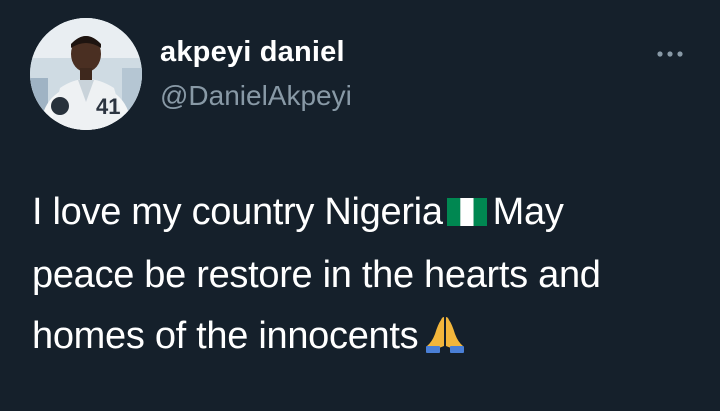  Describe the element at coordinates (108, 106) in the screenshot. I see `svg-text: 41` at that location.